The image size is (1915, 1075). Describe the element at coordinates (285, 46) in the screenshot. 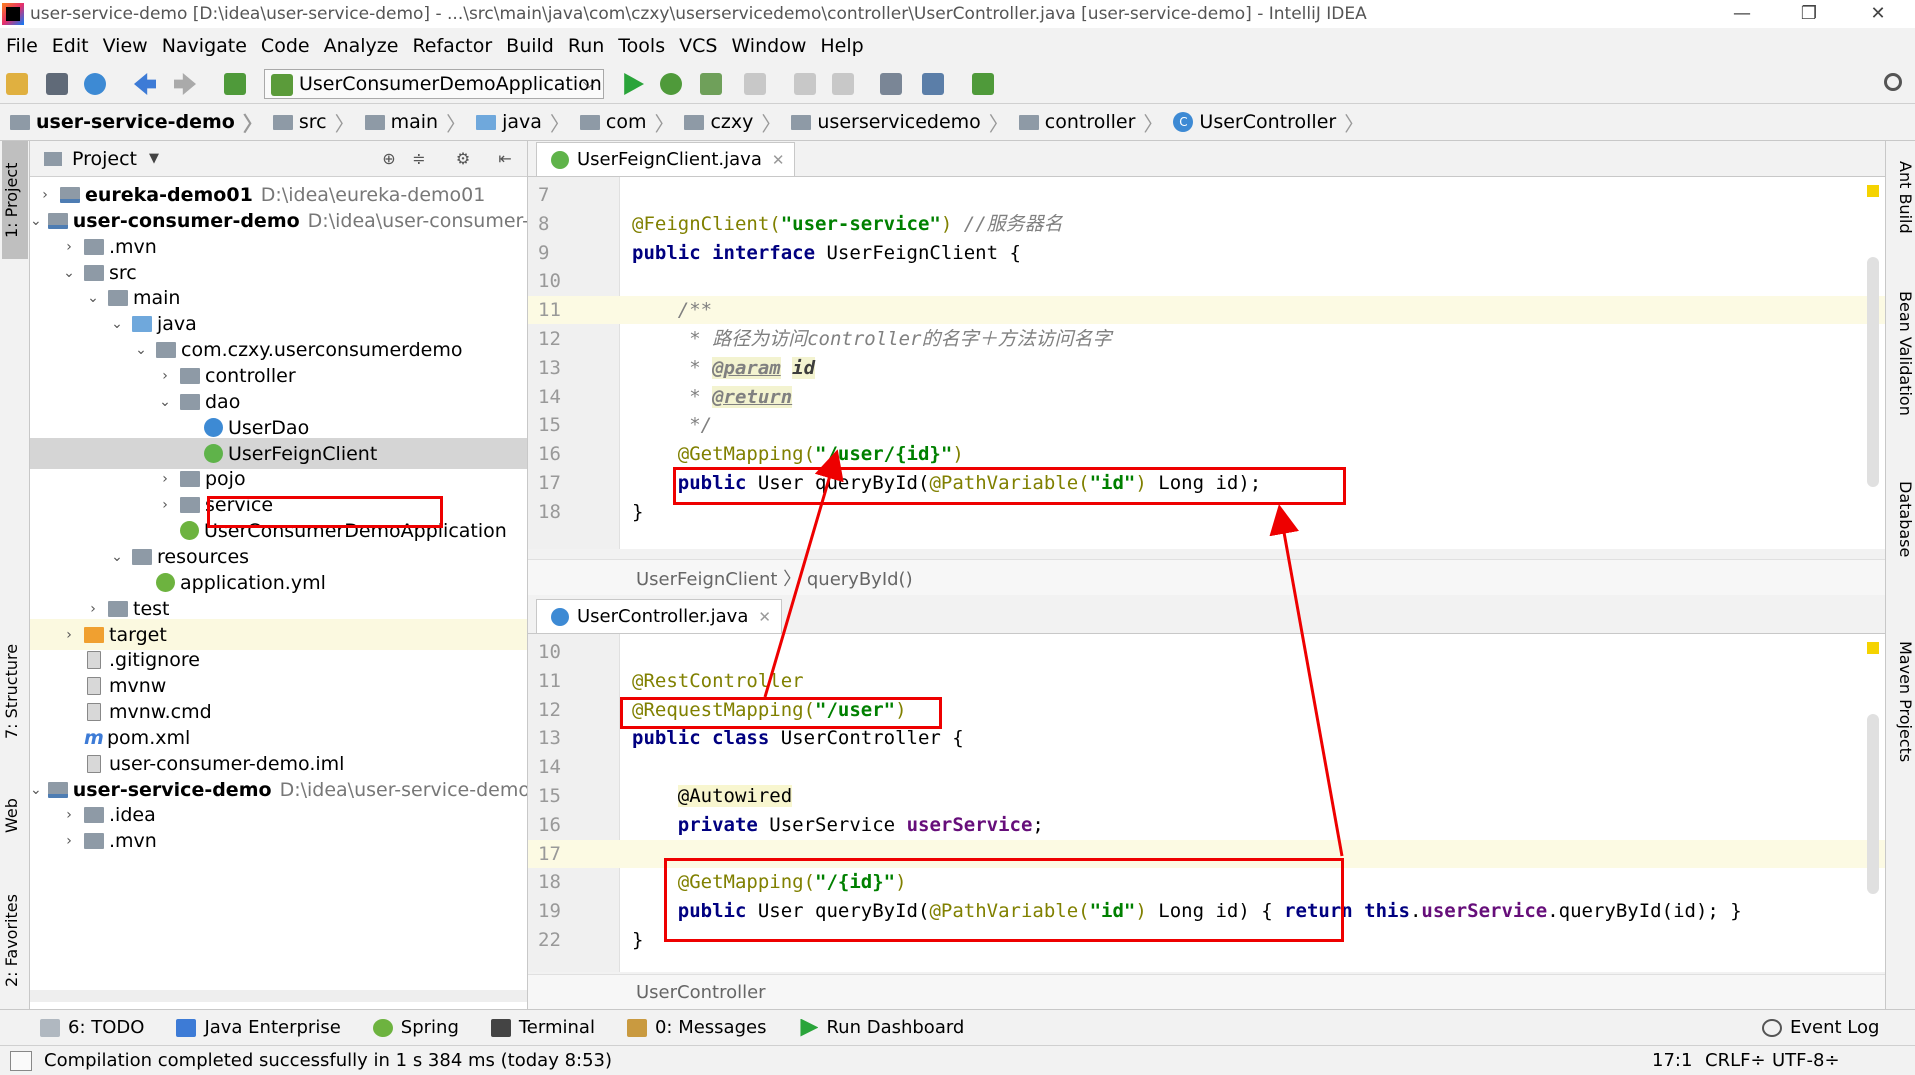

I see `menu-code: Code` at that location.